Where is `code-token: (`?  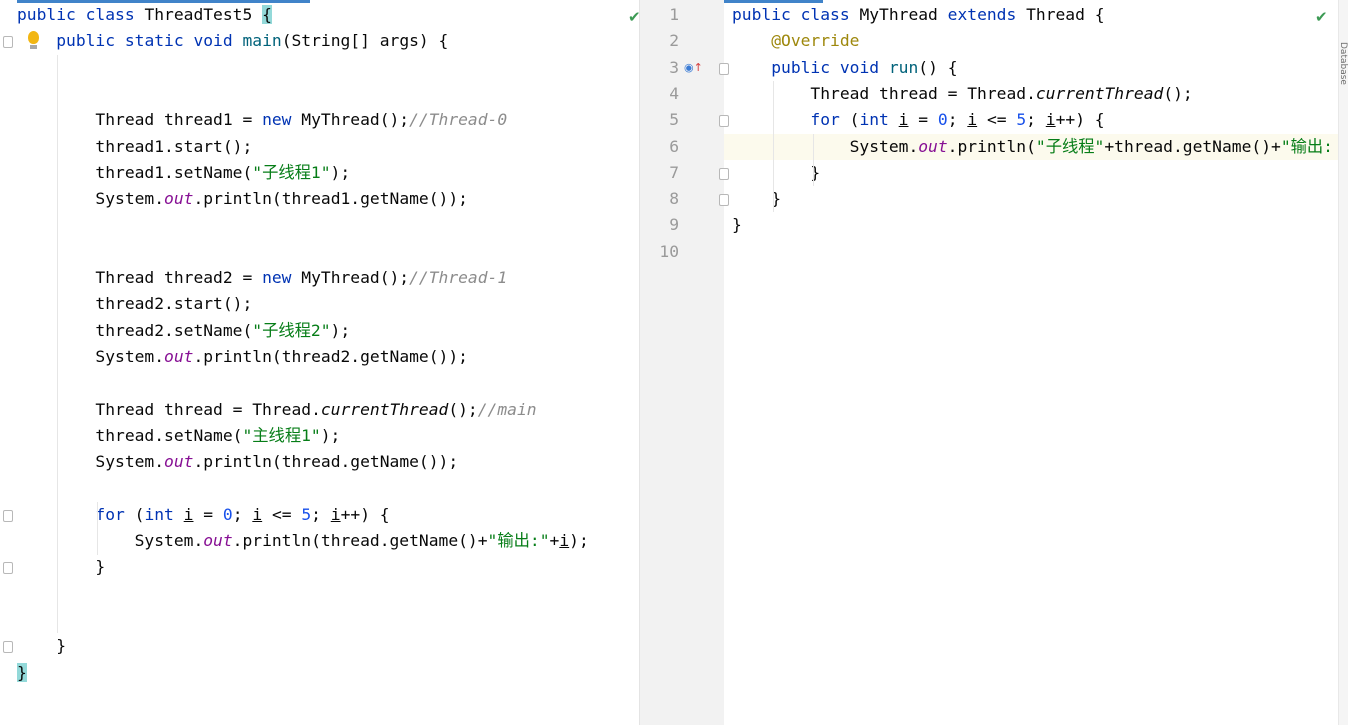
code-token: ( is located at coordinates (139, 514).